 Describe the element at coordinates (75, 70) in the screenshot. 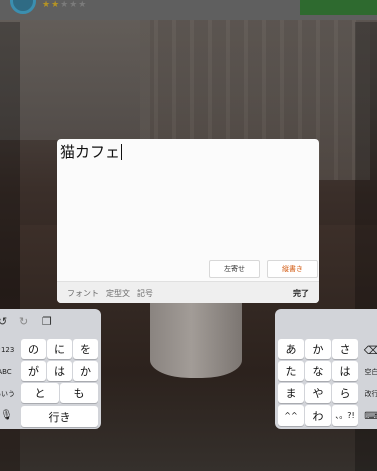

I see `background-window` at that location.